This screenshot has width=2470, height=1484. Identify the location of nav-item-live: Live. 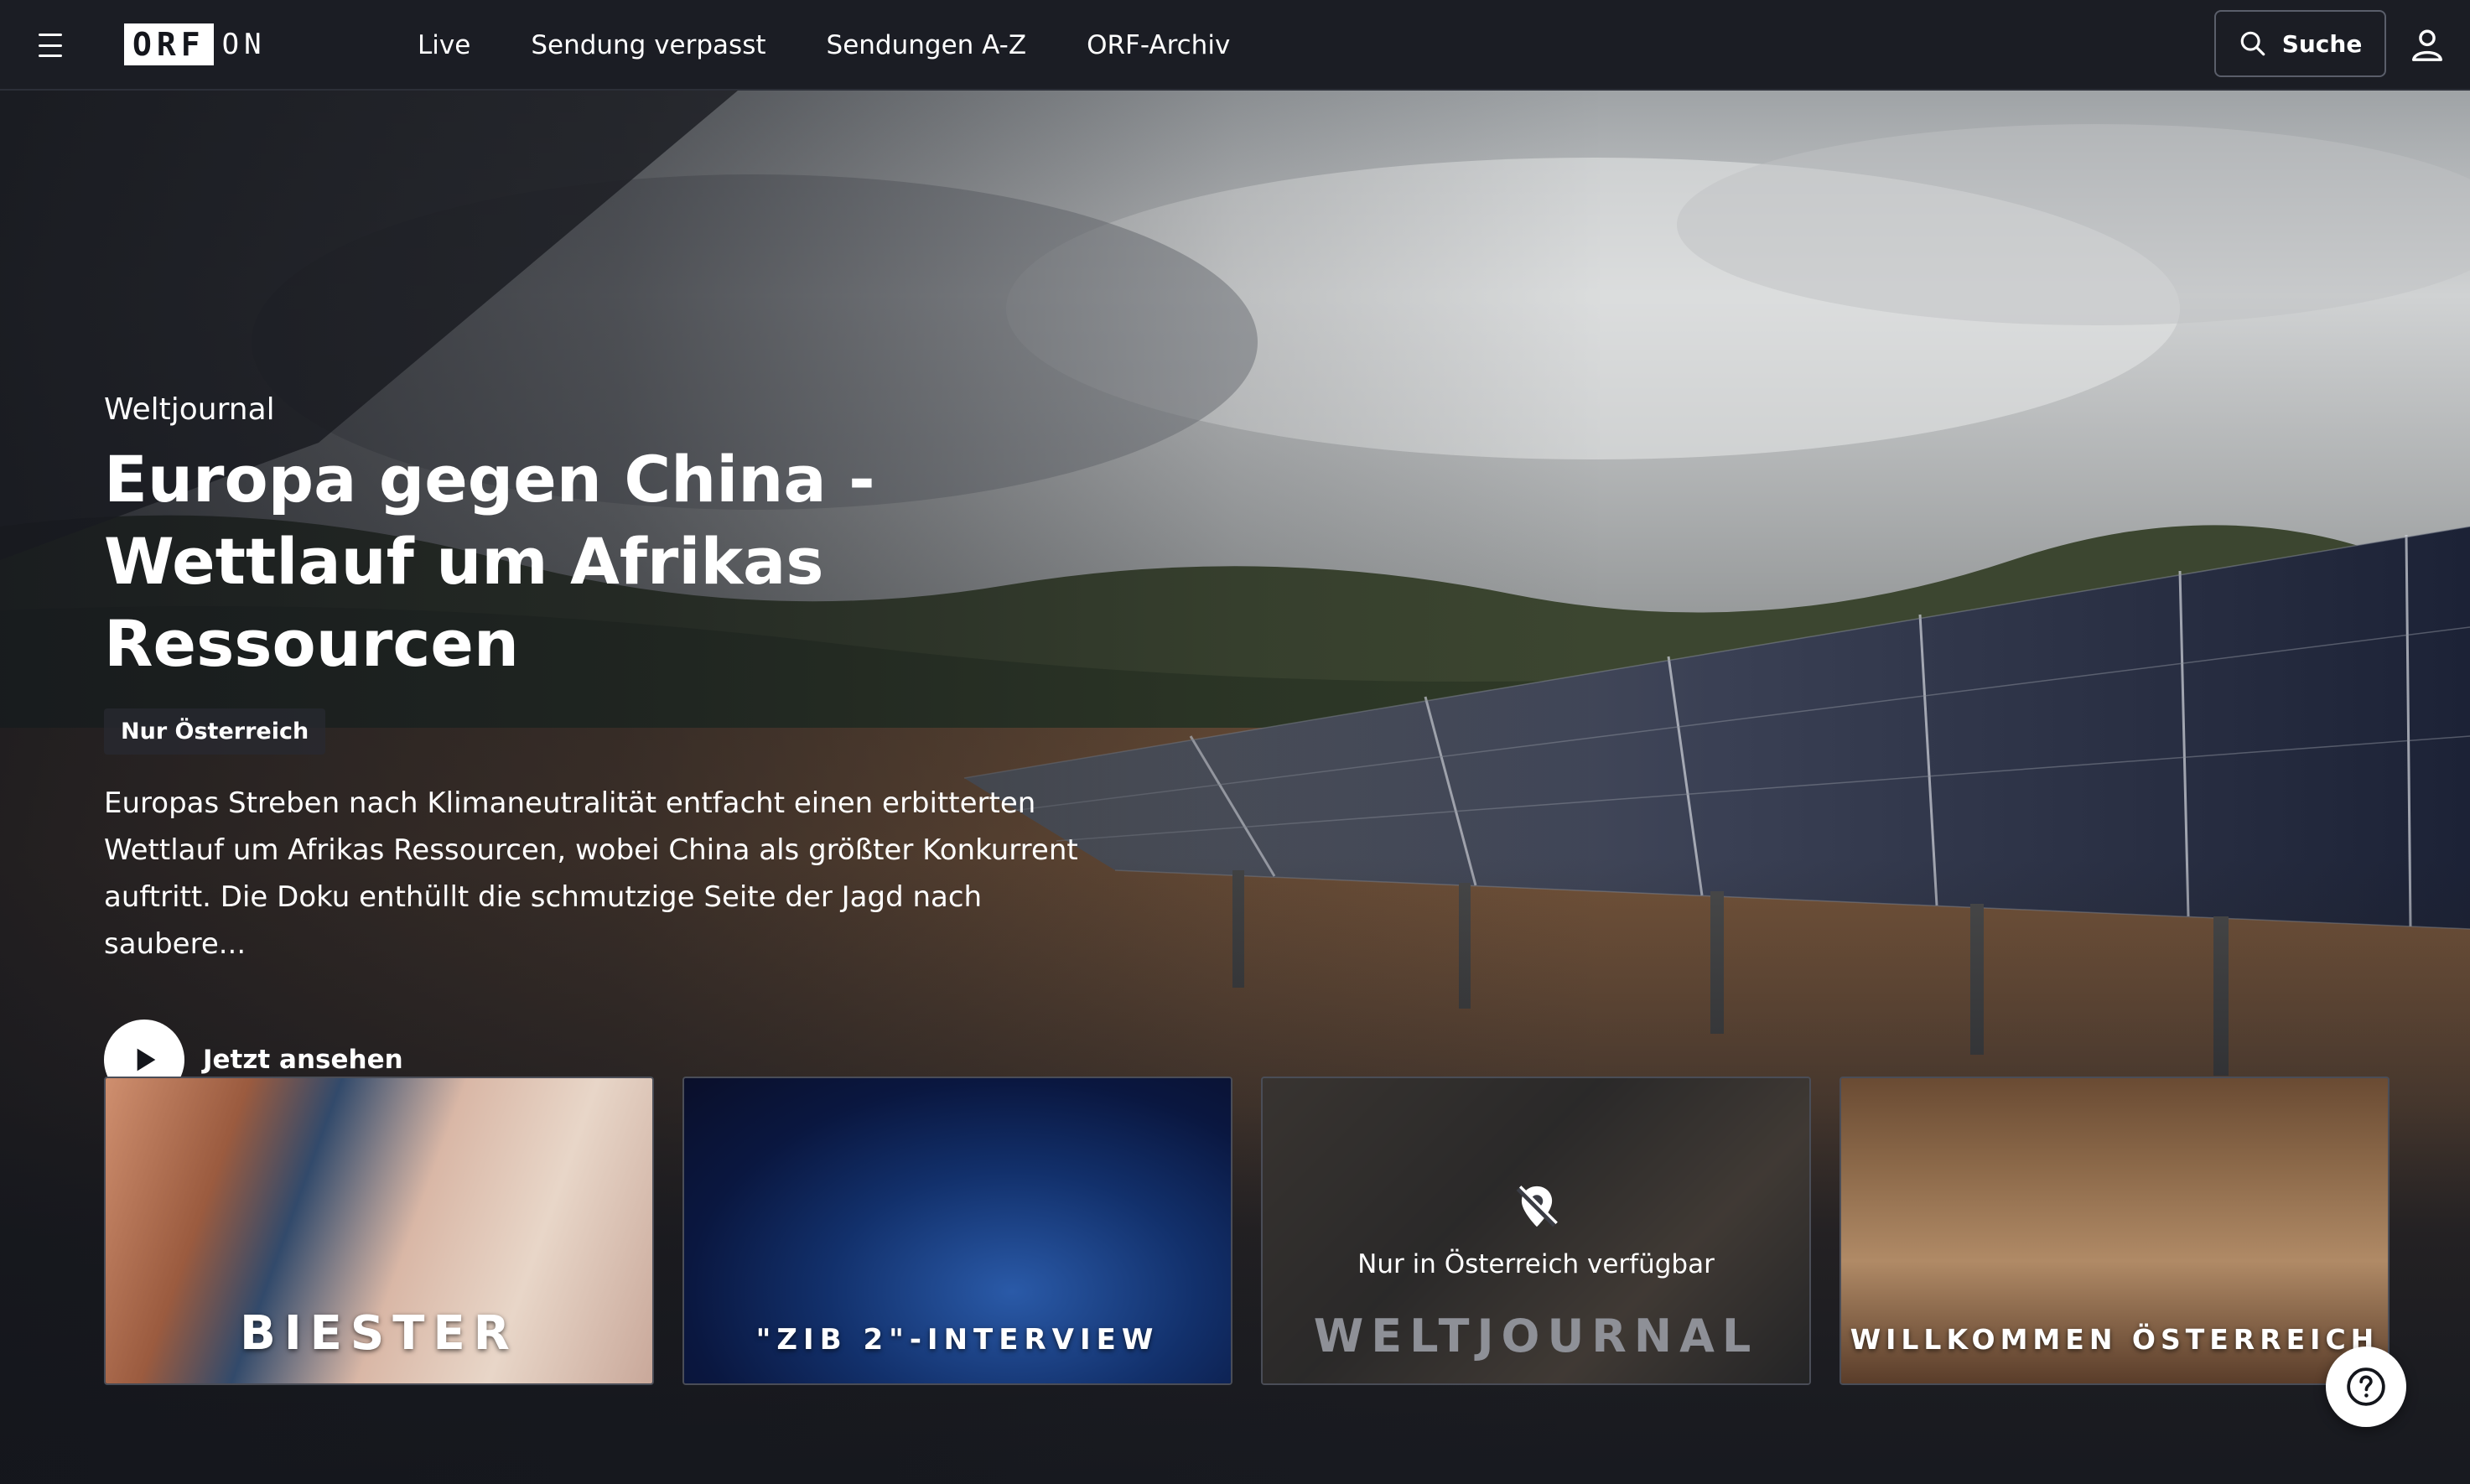
(444, 45).